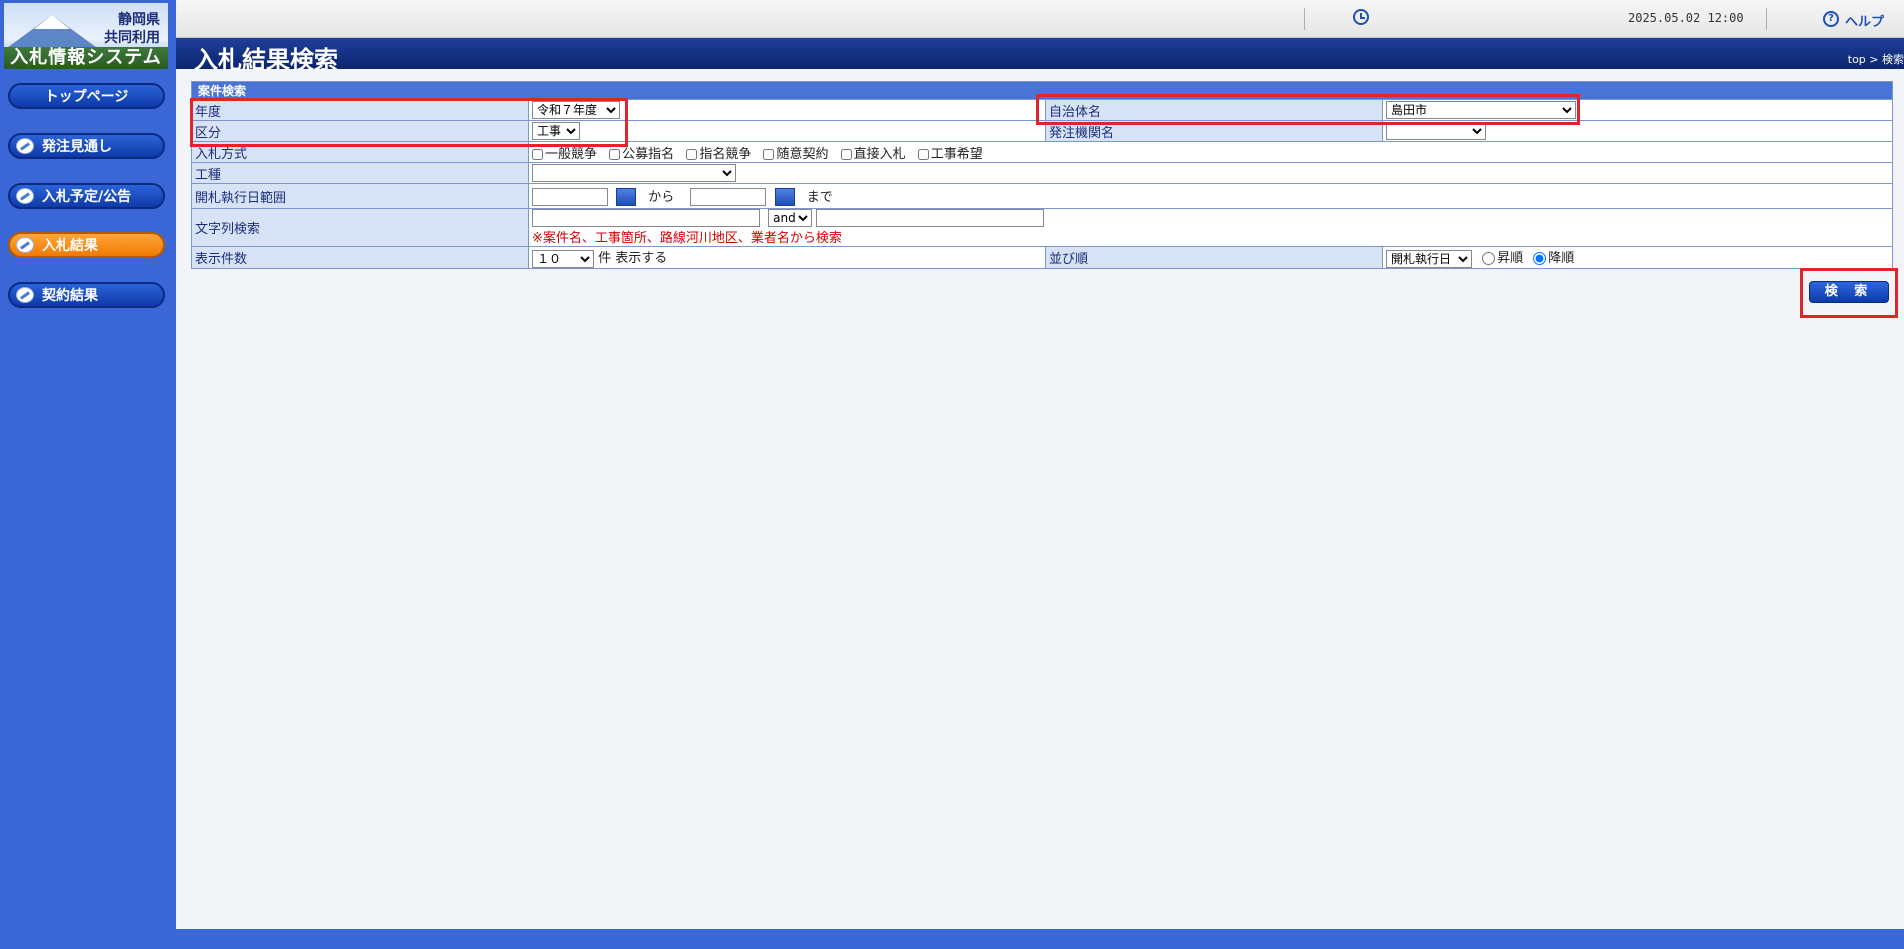 The height and width of the screenshot is (949, 1904). Describe the element at coordinates (139, 20) in the screenshot. I see `logo-prefecture: 静岡県` at that location.